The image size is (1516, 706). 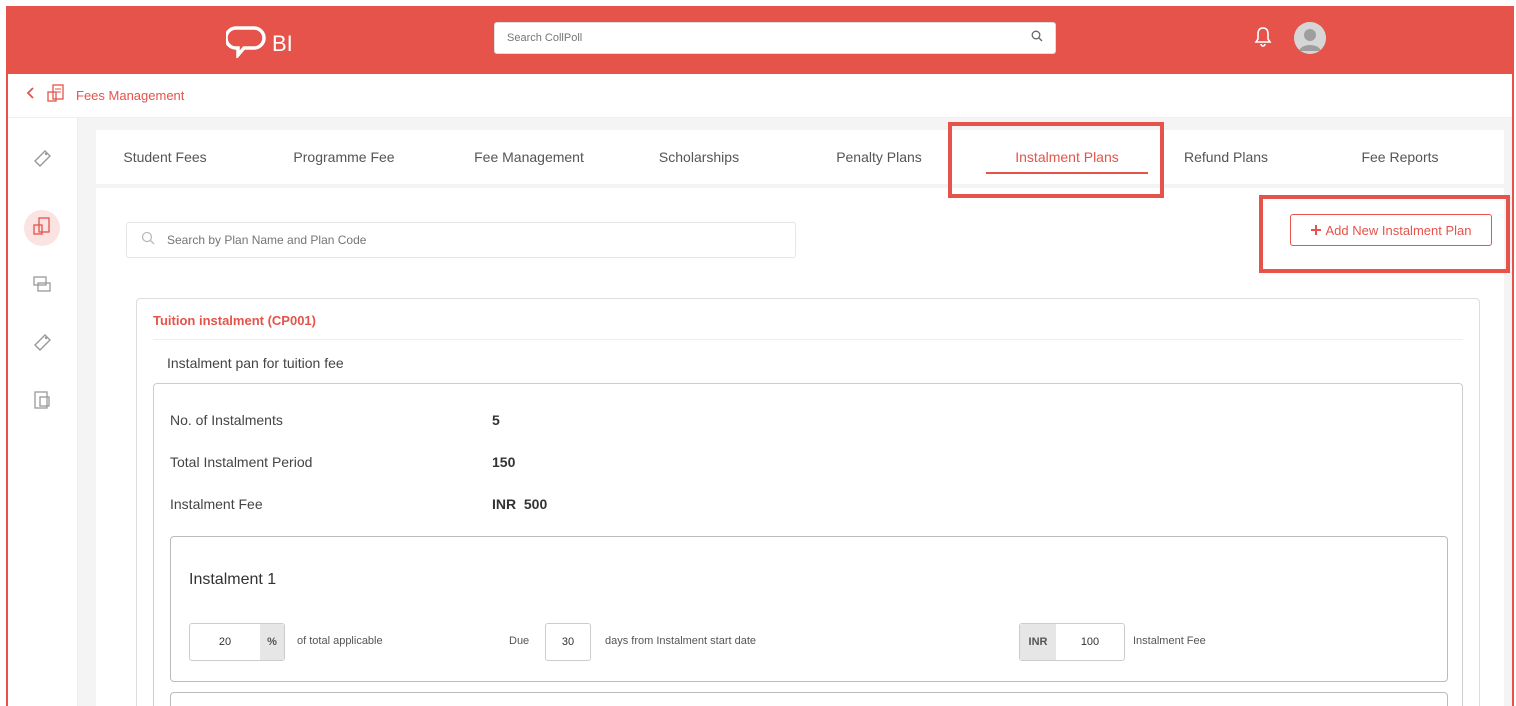 I want to click on percent-field: %, so click(x=237, y=642).